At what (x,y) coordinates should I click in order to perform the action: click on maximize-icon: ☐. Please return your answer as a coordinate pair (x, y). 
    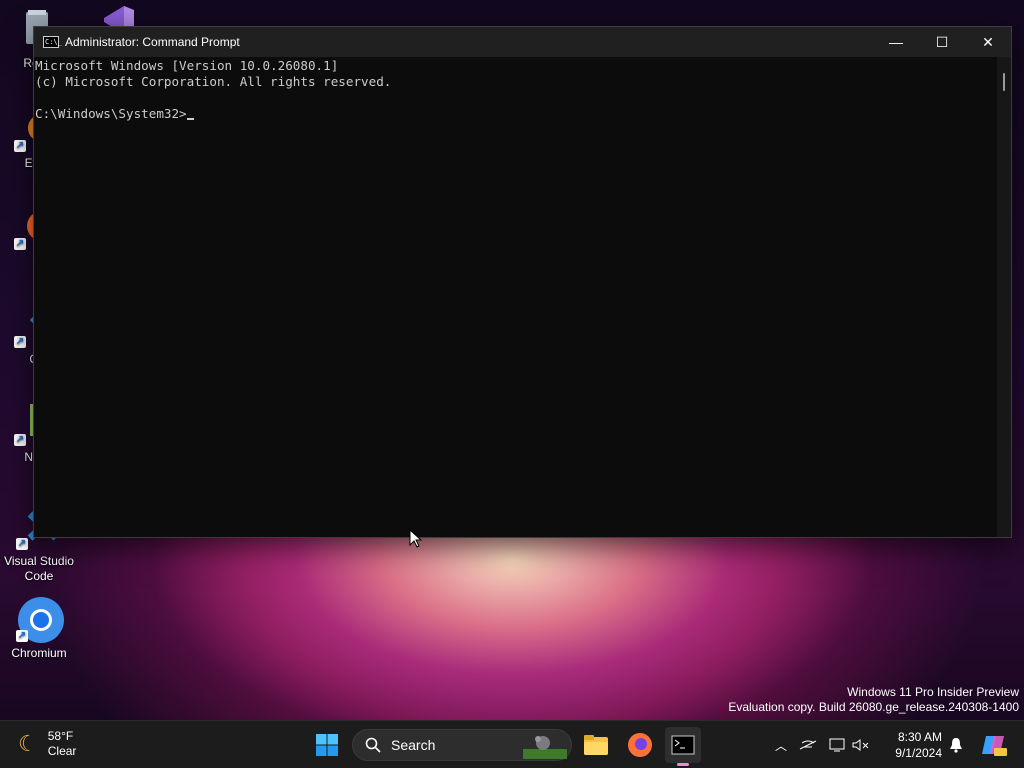
    Looking at the image, I should click on (942, 41).